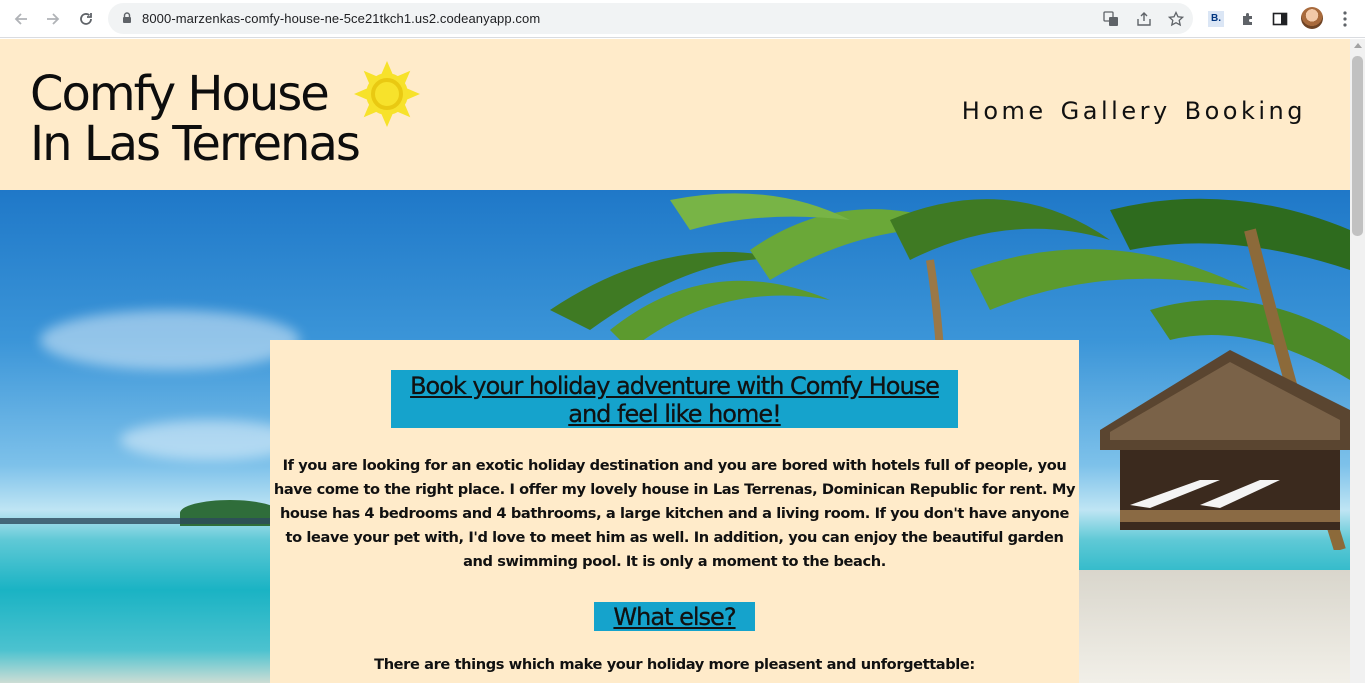 Image resolution: width=1365 pixels, height=683 pixels. Describe the element at coordinates (1280, 19) in the screenshot. I see `side-panel-icon` at that location.